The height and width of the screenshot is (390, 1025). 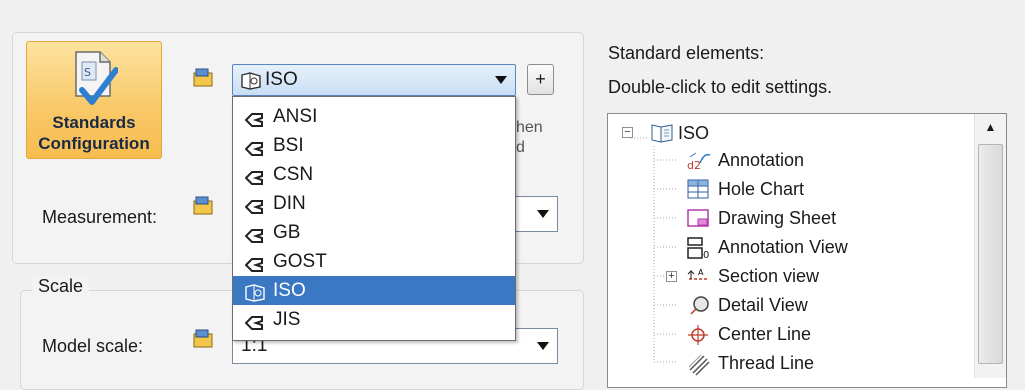 I want to click on hole-chart-icon, so click(x=698, y=191).